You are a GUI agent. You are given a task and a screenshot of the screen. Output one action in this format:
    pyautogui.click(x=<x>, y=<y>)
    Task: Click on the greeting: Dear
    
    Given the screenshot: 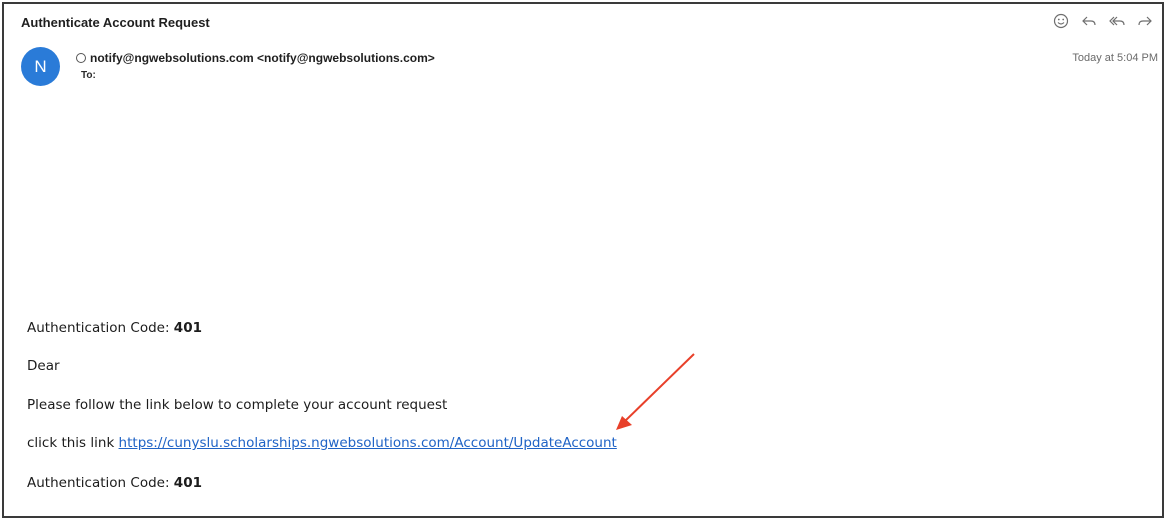 What is the action you would take?
    pyautogui.click(x=43, y=366)
    